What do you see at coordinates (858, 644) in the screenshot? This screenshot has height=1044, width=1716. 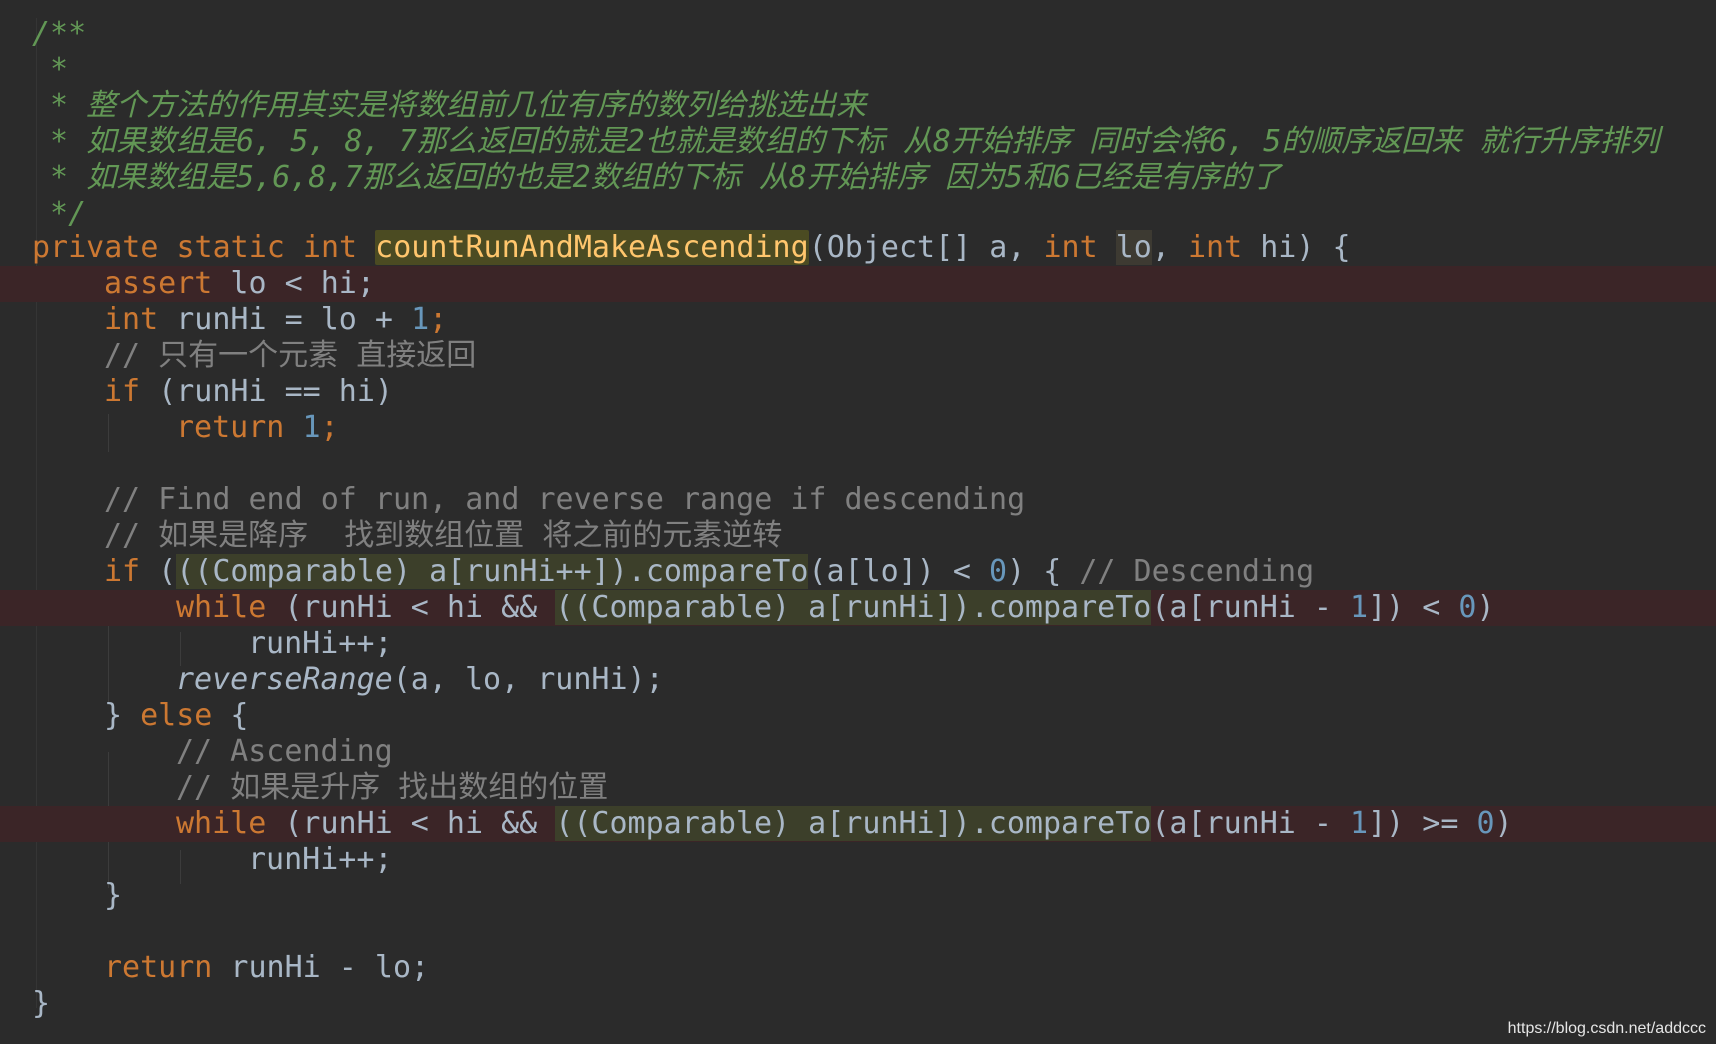 I see `code-line-18: runHi++;` at bounding box center [858, 644].